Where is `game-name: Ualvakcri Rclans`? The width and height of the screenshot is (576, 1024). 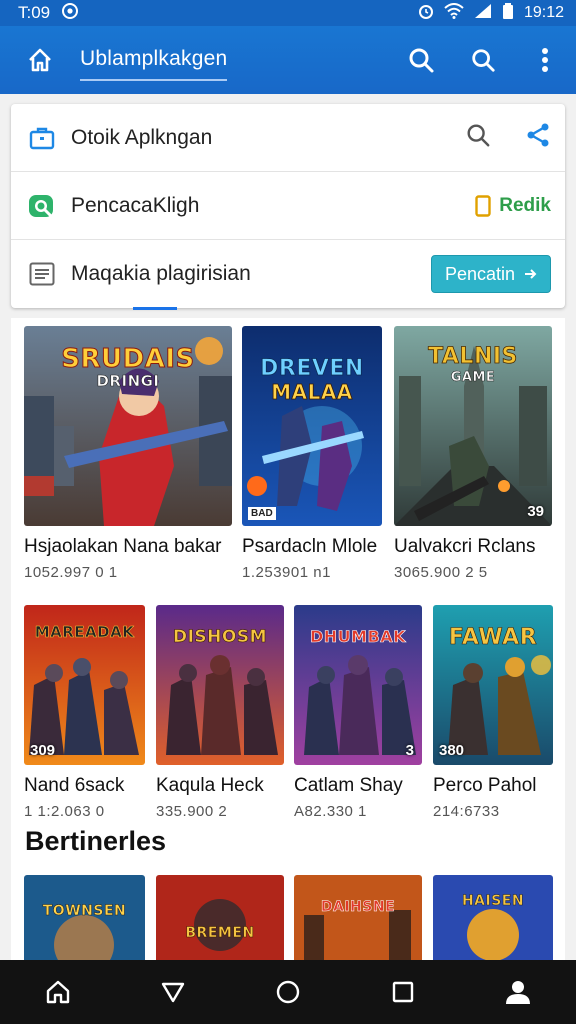 game-name: Ualvakcri Rclans is located at coordinates (465, 546).